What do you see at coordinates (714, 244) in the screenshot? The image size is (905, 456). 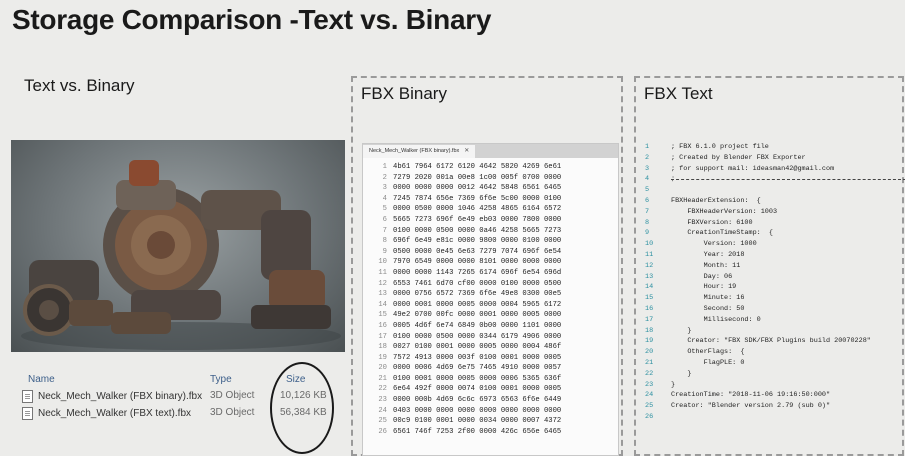 I see `code-text: Version: 1000` at bounding box center [714, 244].